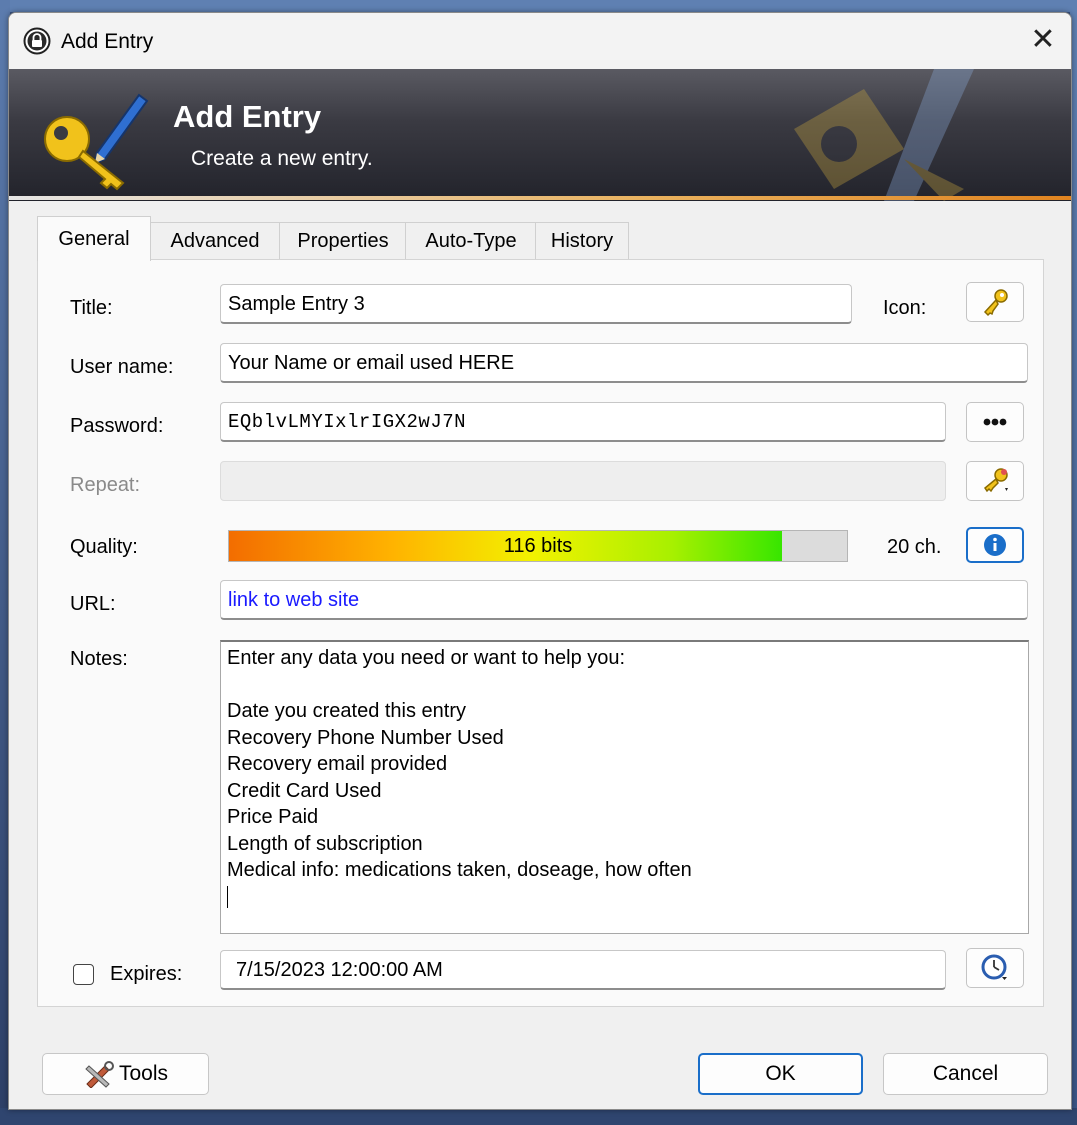 This screenshot has height=1125, width=1077. What do you see at coordinates (83, 974) in the screenshot?
I see `expires-checkbox` at bounding box center [83, 974].